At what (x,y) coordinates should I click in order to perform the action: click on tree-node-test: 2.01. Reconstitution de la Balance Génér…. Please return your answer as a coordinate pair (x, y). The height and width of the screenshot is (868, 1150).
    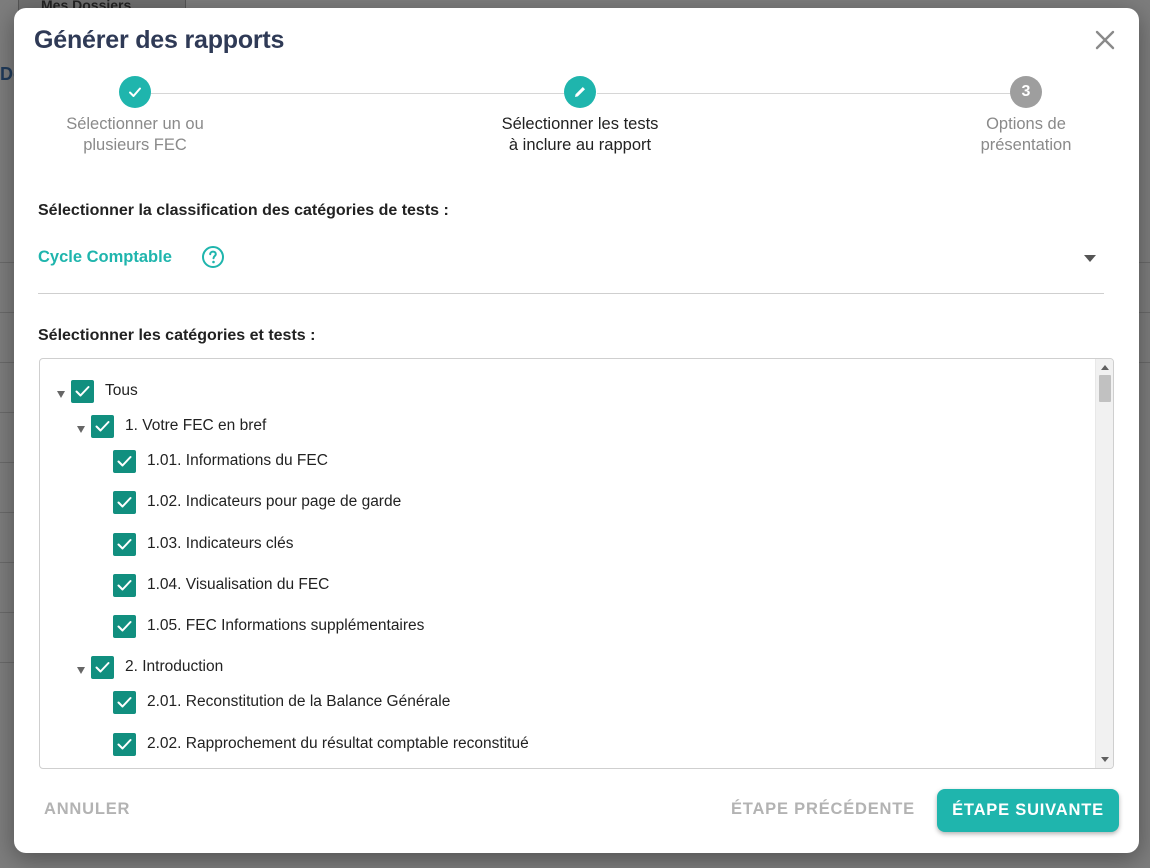
    Looking at the image, I should click on (281, 702).